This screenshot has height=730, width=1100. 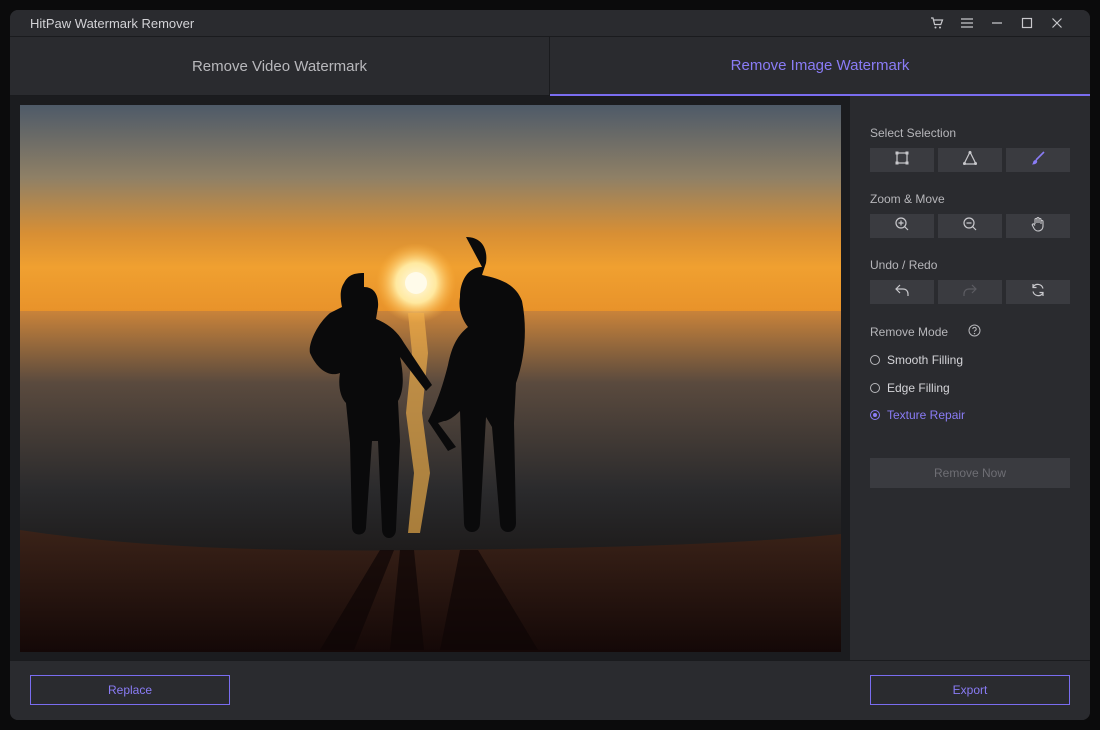 I want to click on remove-mode-smooth-filling: Smooth Filling, so click(x=916, y=360).